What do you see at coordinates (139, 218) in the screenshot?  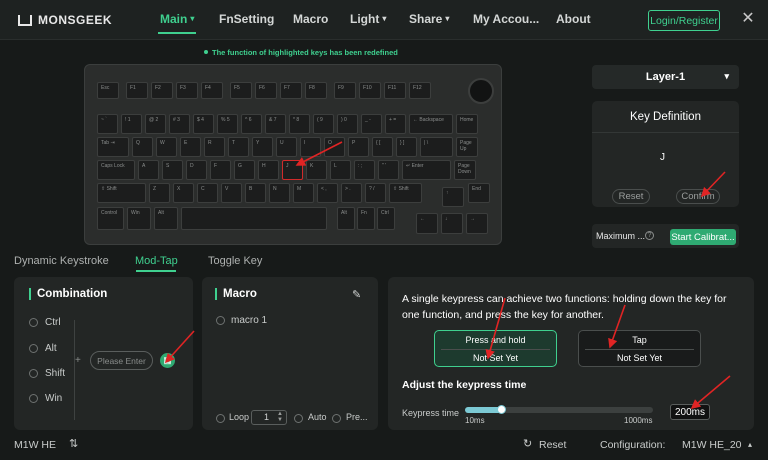 I see `keyboard-key: Win` at bounding box center [139, 218].